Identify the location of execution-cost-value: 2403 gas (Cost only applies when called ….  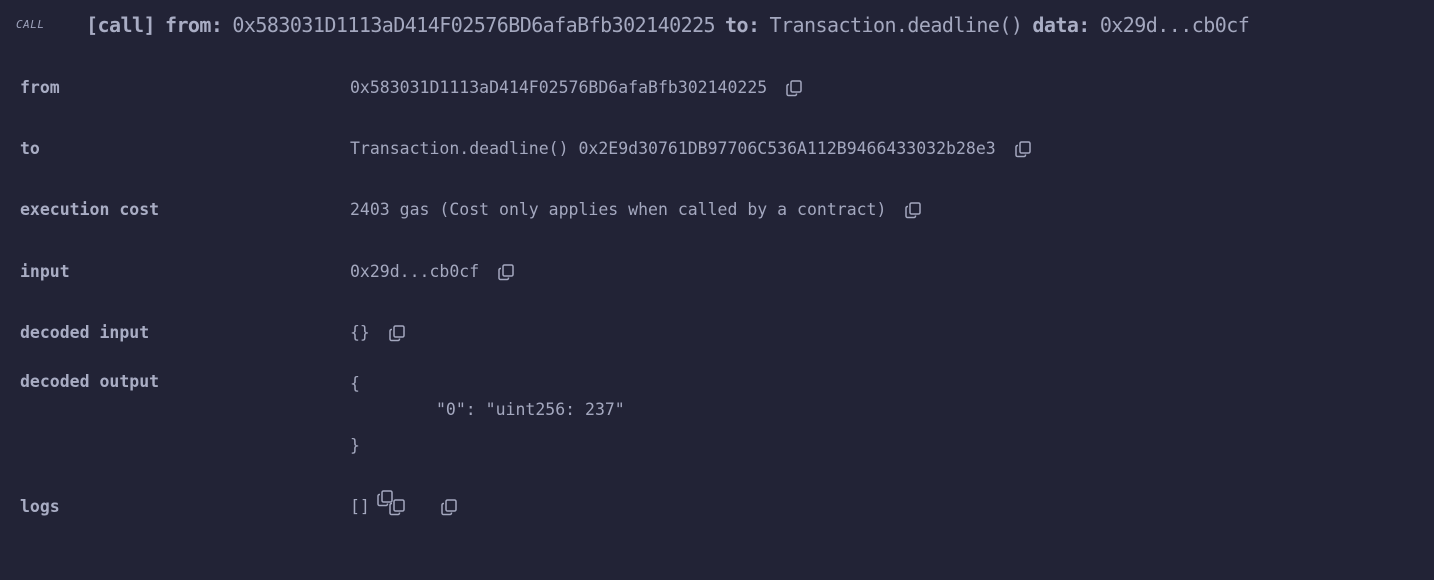
(618, 209).